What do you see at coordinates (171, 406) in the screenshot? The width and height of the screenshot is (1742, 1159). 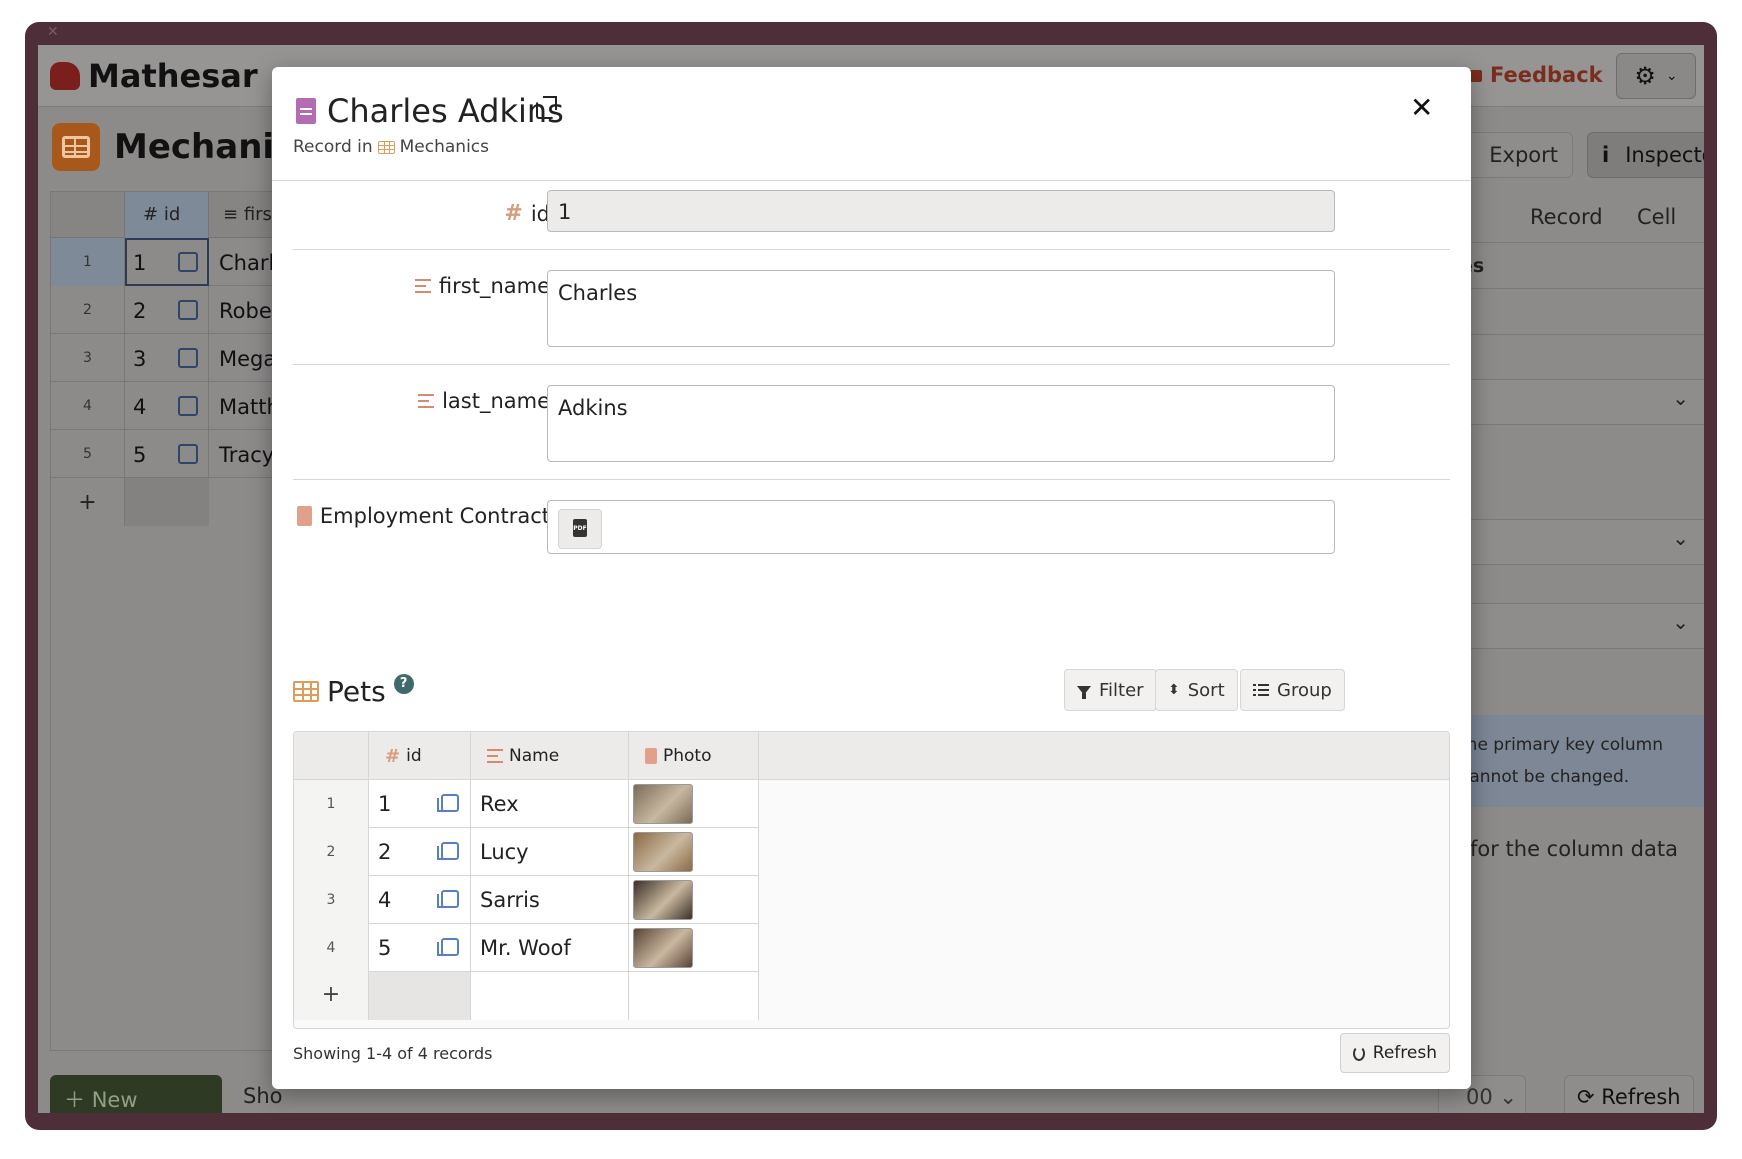 I see `table-row: 4 4 Matth` at bounding box center [171, 406].